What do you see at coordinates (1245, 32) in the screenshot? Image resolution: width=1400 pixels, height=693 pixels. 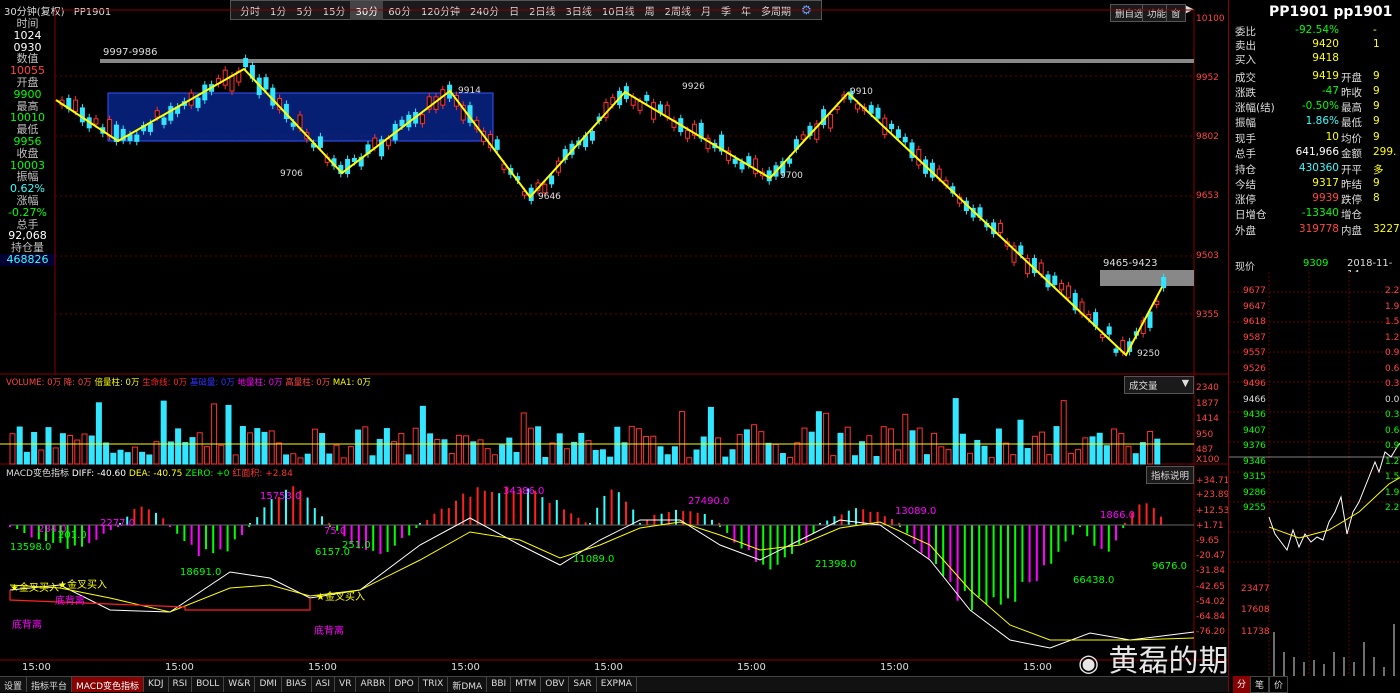 I see `quote-label: 委比` at bounding box center [1245, 32].